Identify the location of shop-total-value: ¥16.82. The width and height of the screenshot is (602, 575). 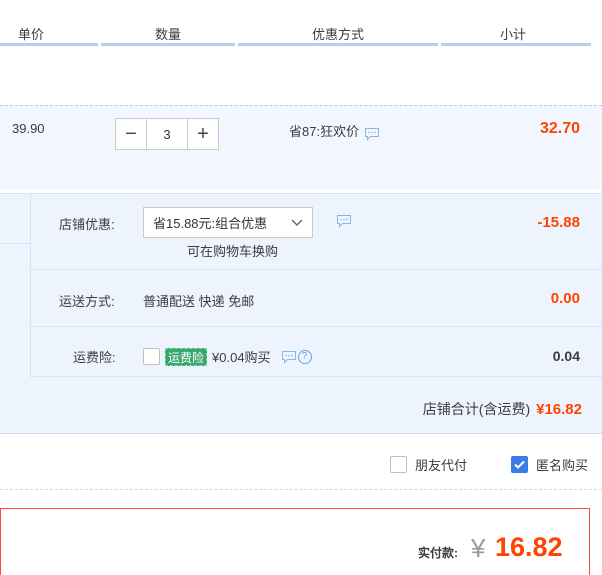
(559, 409).